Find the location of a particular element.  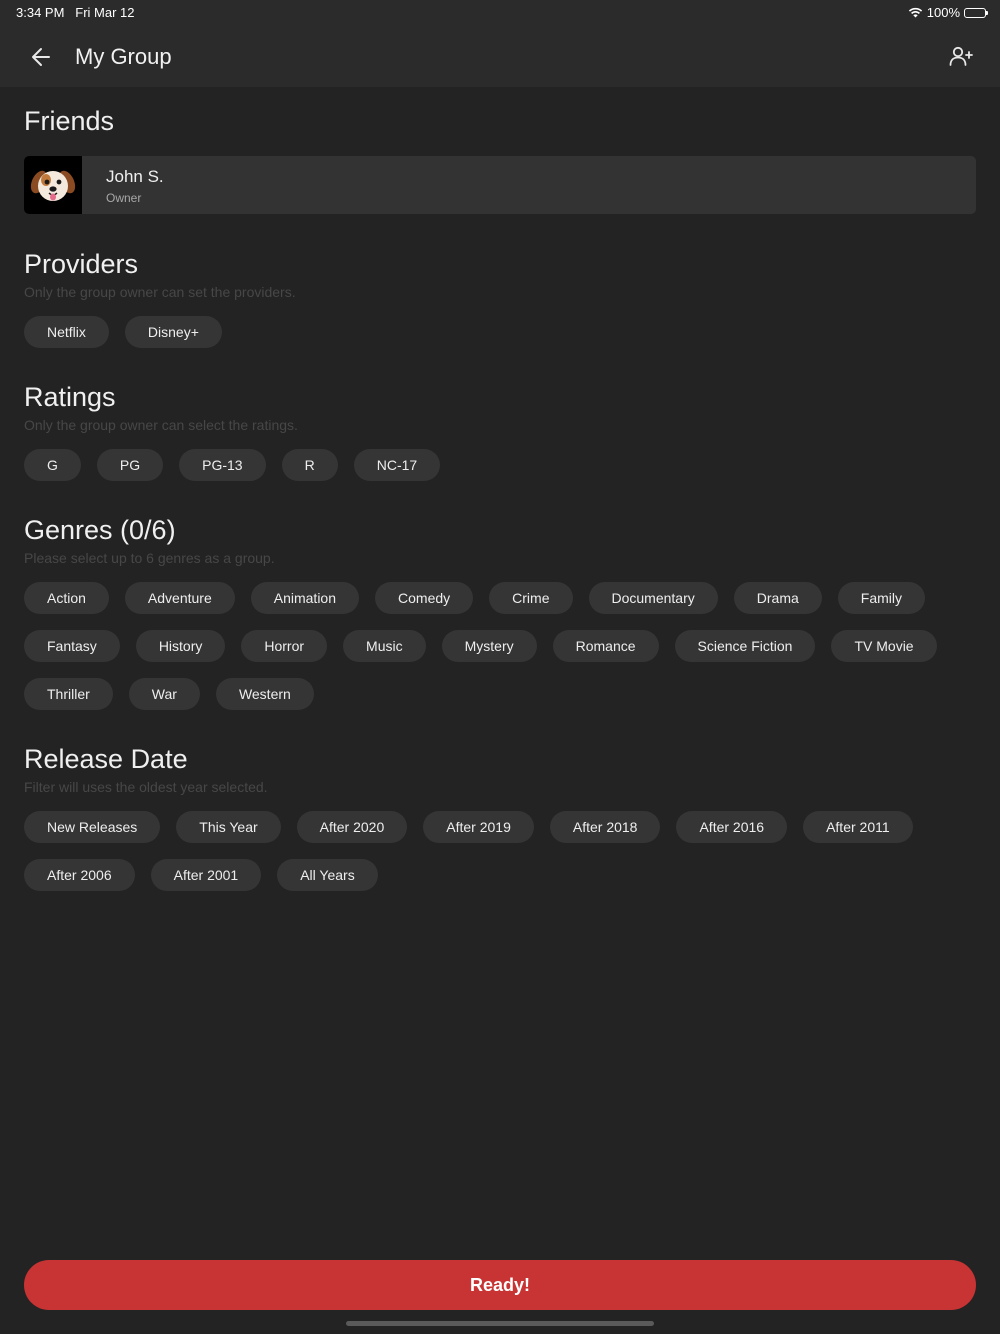

chip-release-after-2006: After 2006 is located at coordinates (79, 875).